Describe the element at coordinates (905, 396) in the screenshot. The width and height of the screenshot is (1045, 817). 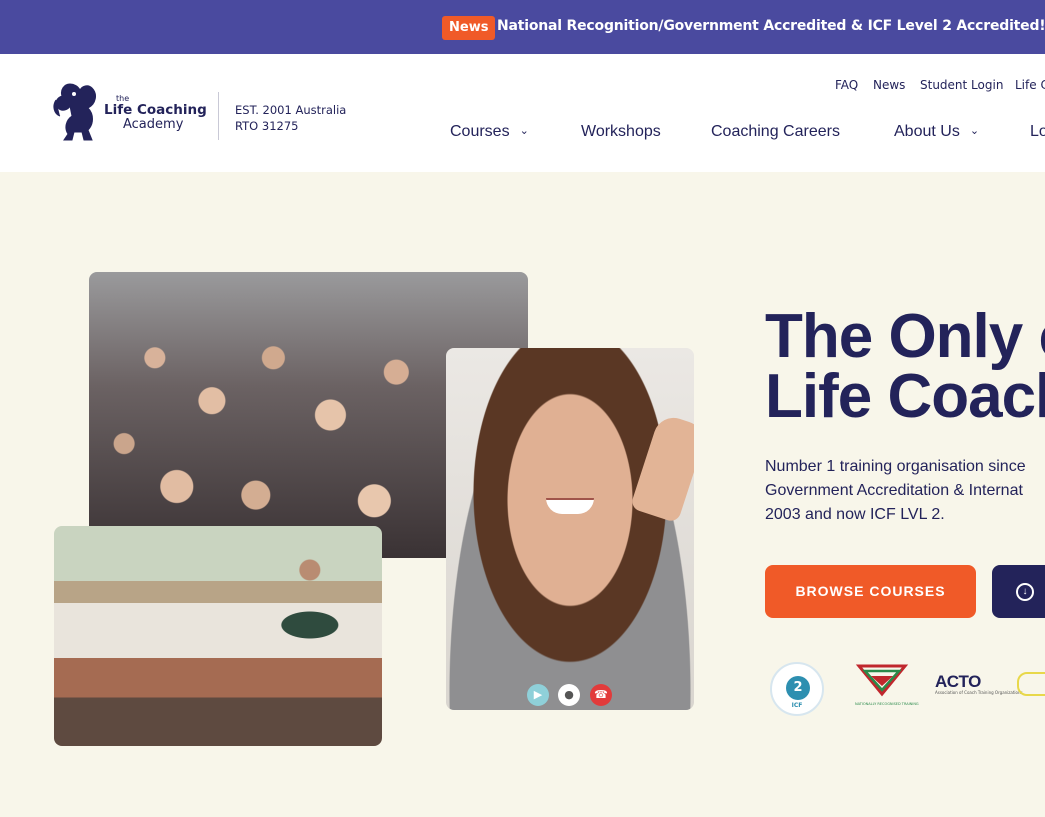
I see `hero-title-line2: Life Coach` at that location.